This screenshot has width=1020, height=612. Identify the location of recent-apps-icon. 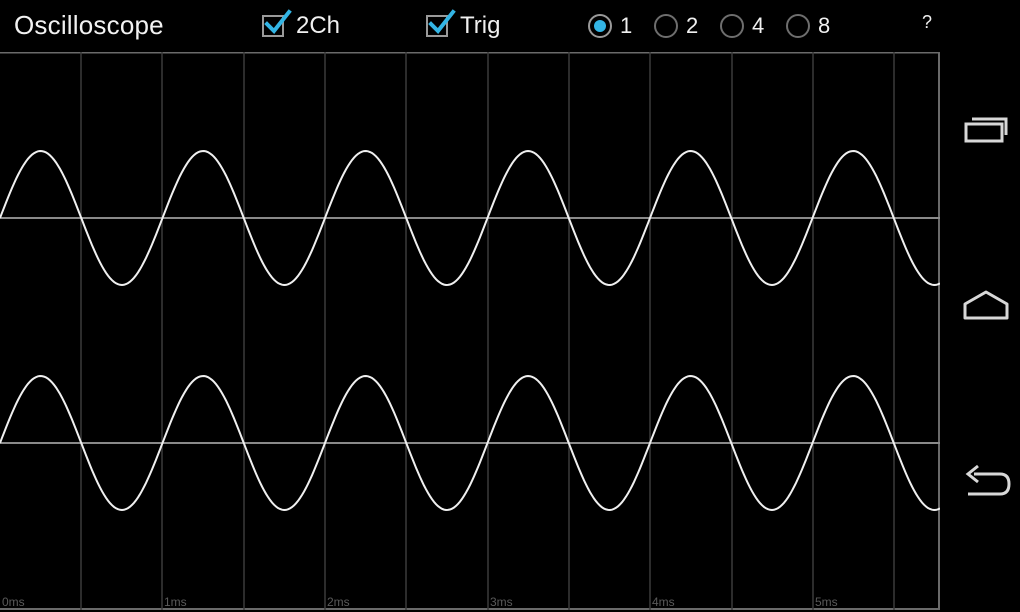
(986, 130).